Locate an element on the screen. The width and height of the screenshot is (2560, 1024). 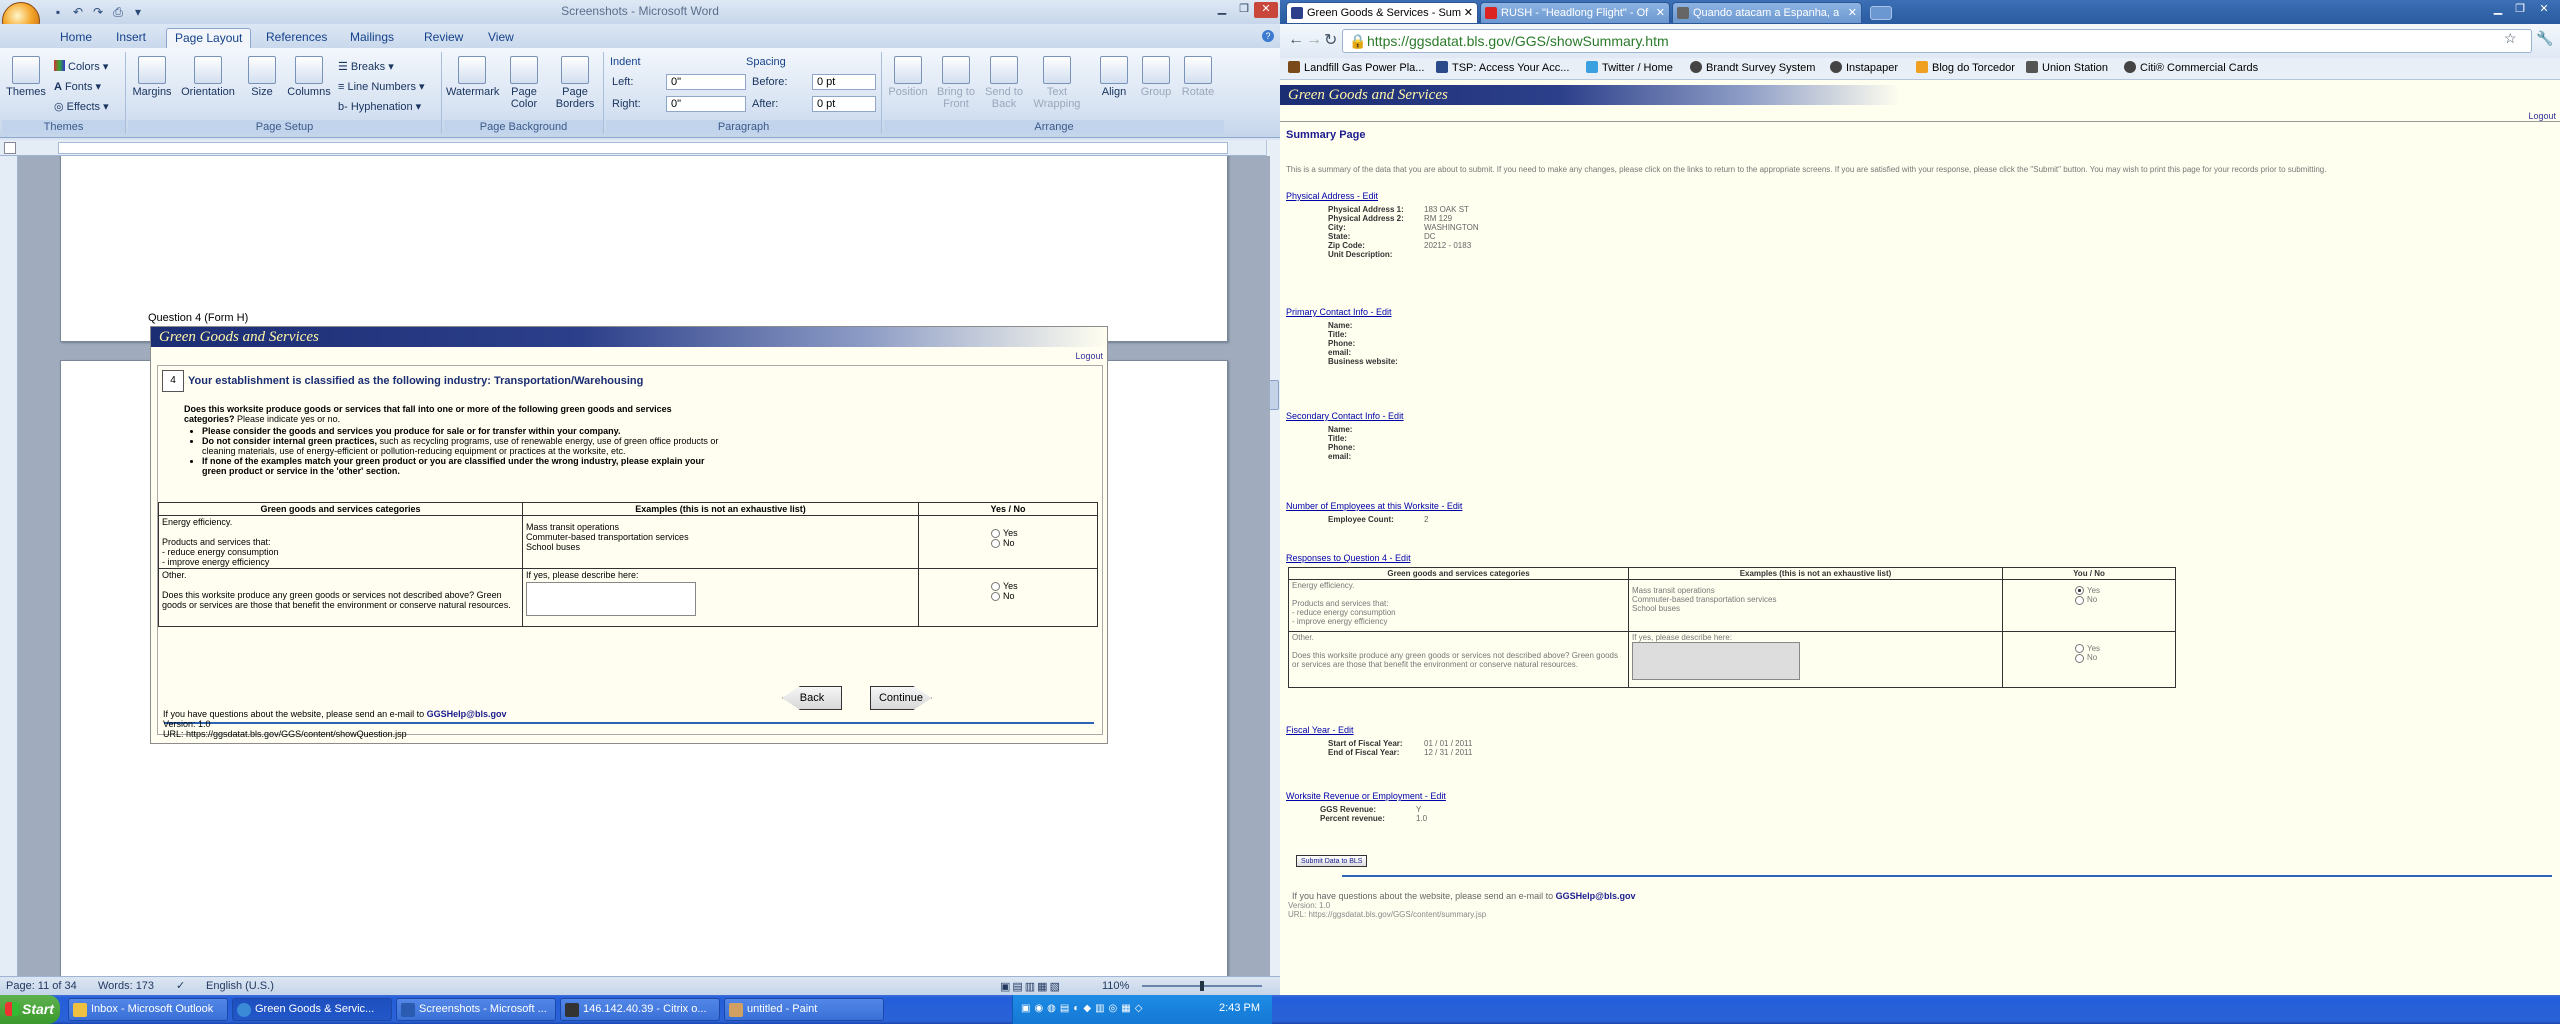
rotate-button: Rotate is located at coordinates (1198, 89).